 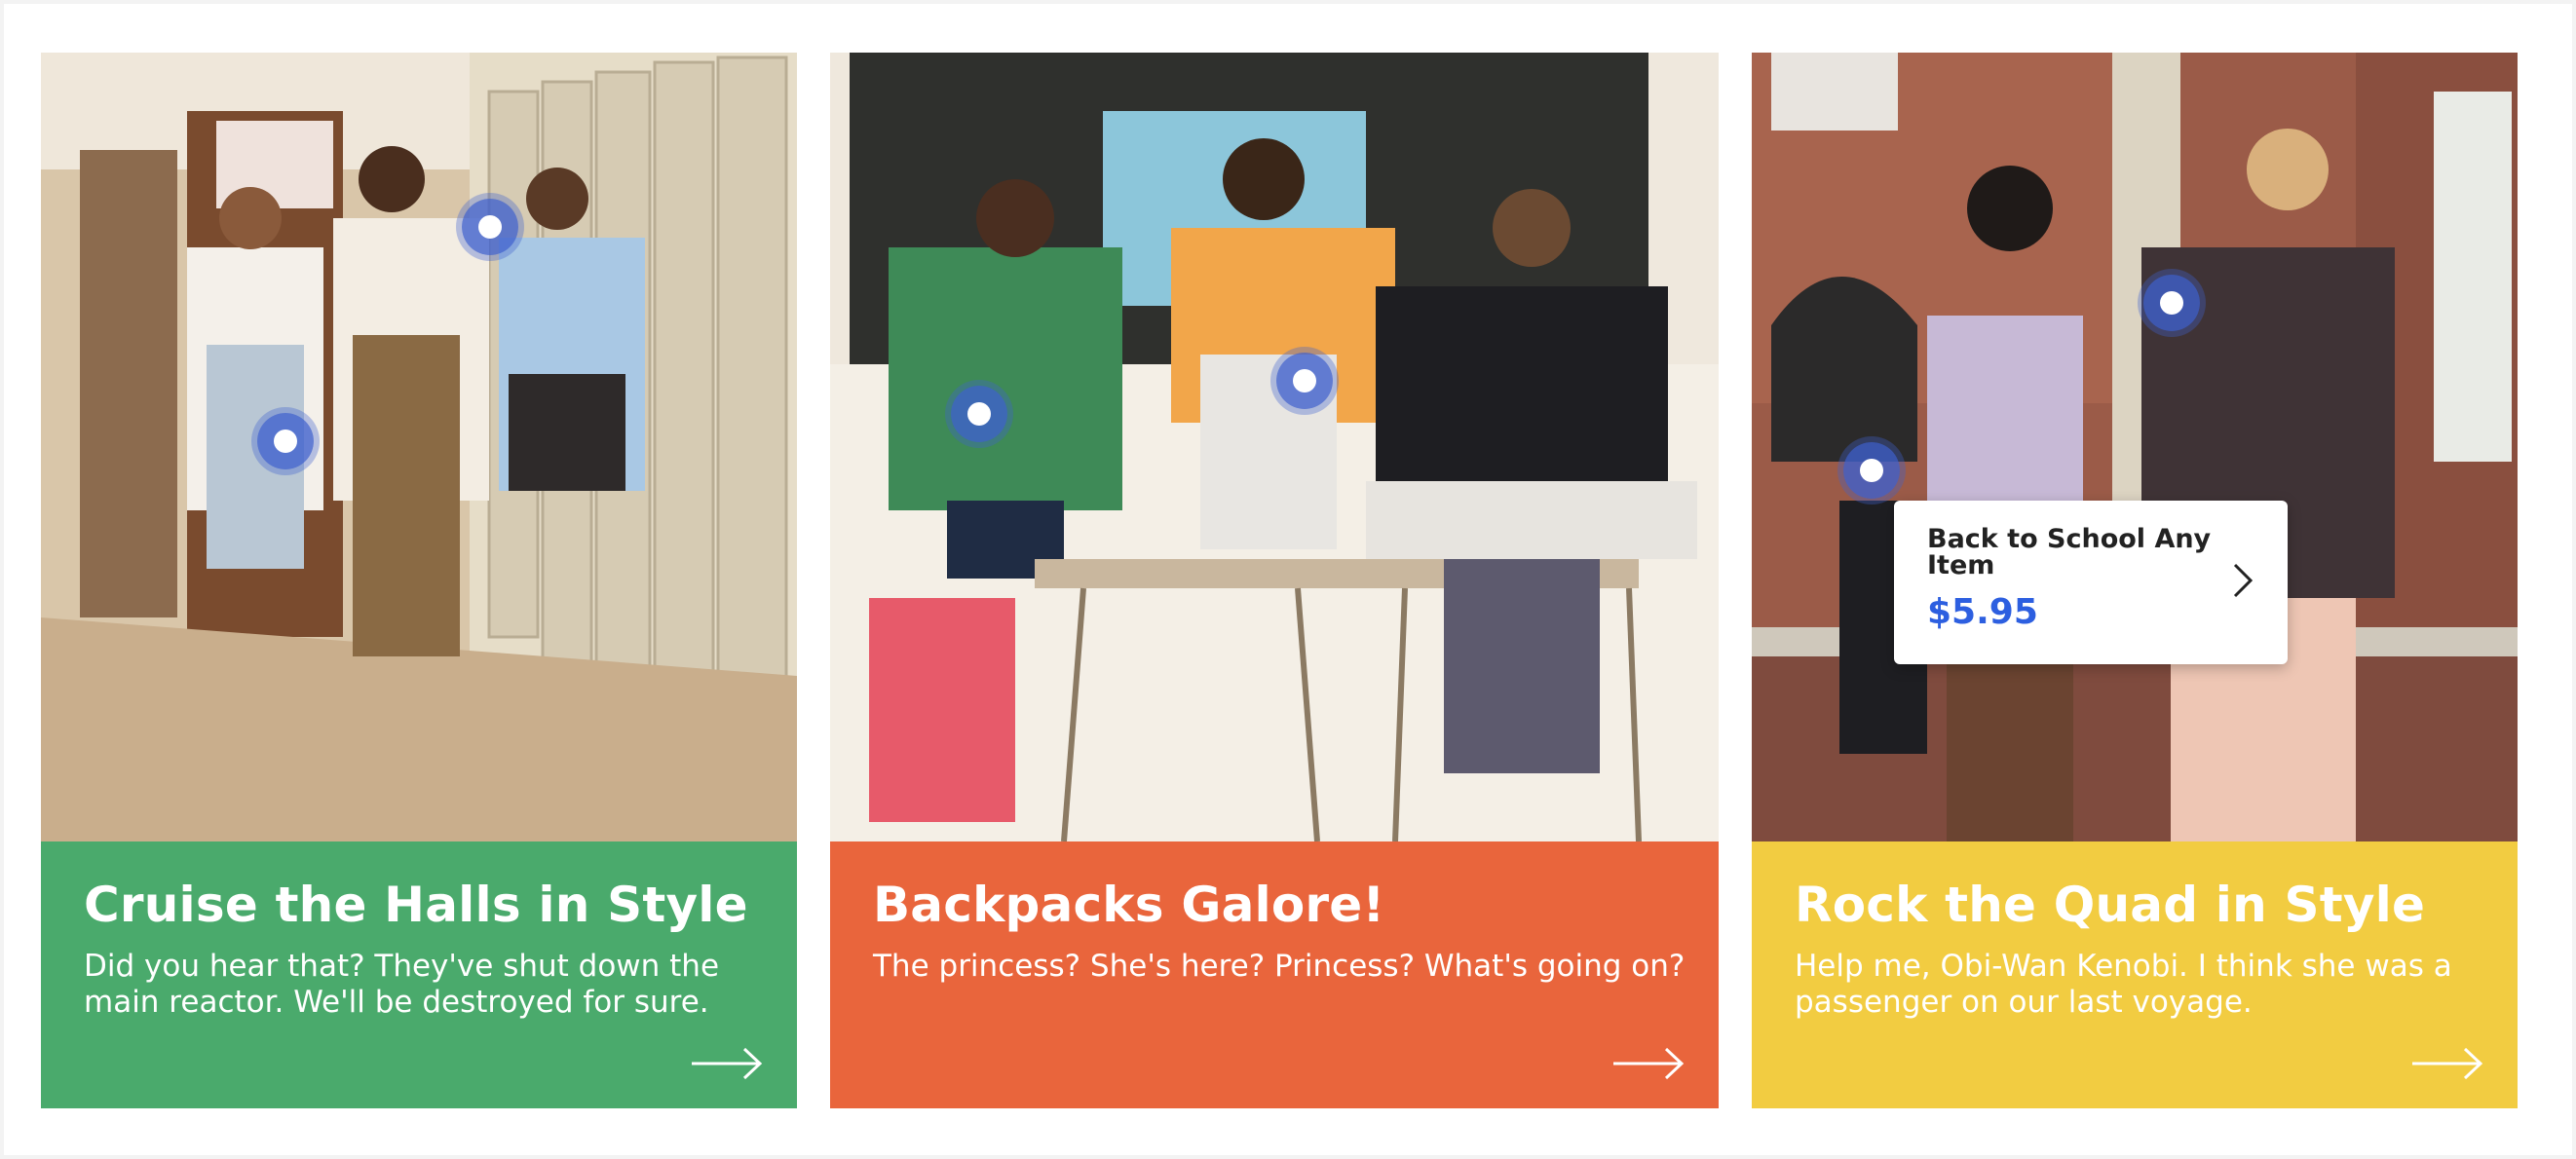 What do you see at coordinates (2091, 582) in the screenshot?
I see `product-tooltip: Back to School Any Item $5.95` at bounding box center [2091, 582].